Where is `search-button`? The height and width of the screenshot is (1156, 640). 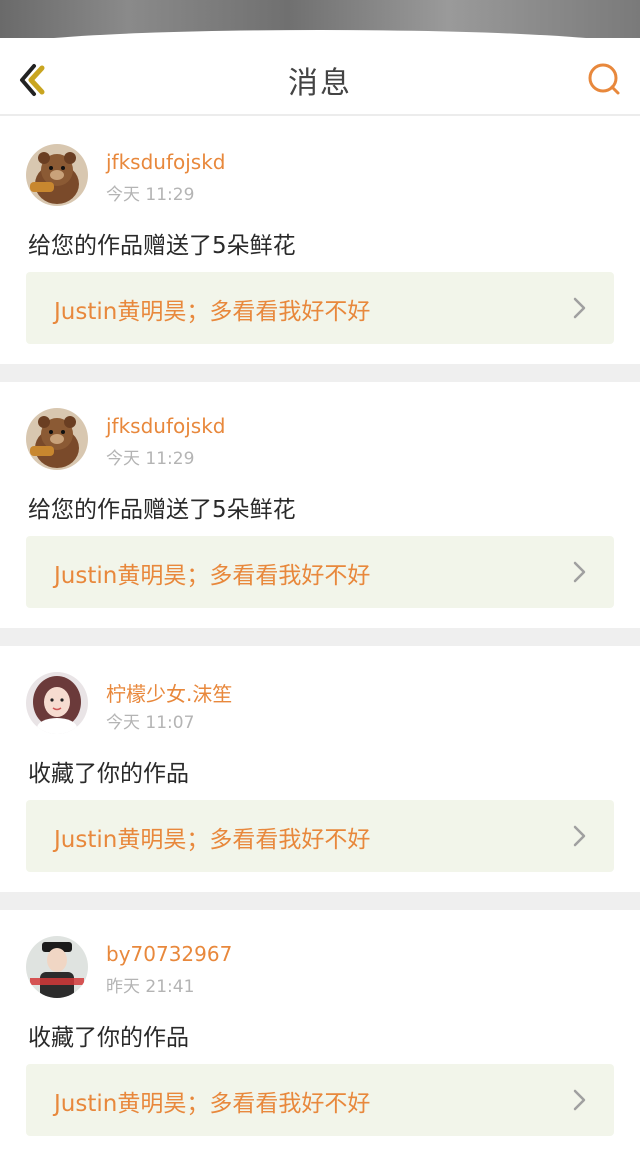 search-button is located at coordinates (604, 80).